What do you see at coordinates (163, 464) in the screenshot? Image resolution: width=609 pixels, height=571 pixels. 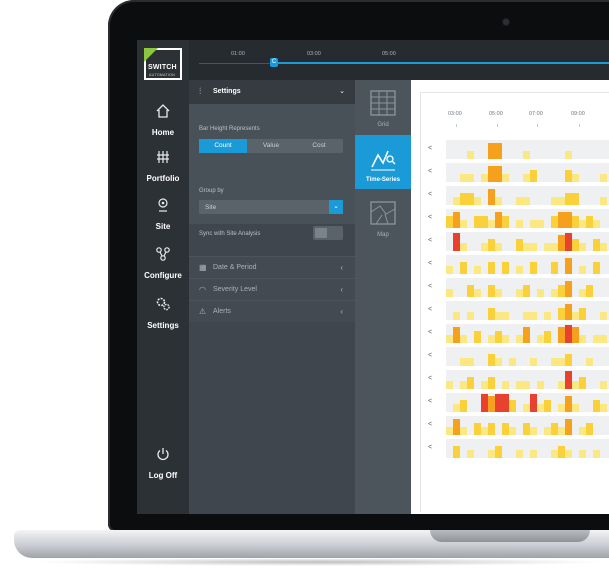 I see `logoff-button: Log Off` at bounding box center [163, 464].